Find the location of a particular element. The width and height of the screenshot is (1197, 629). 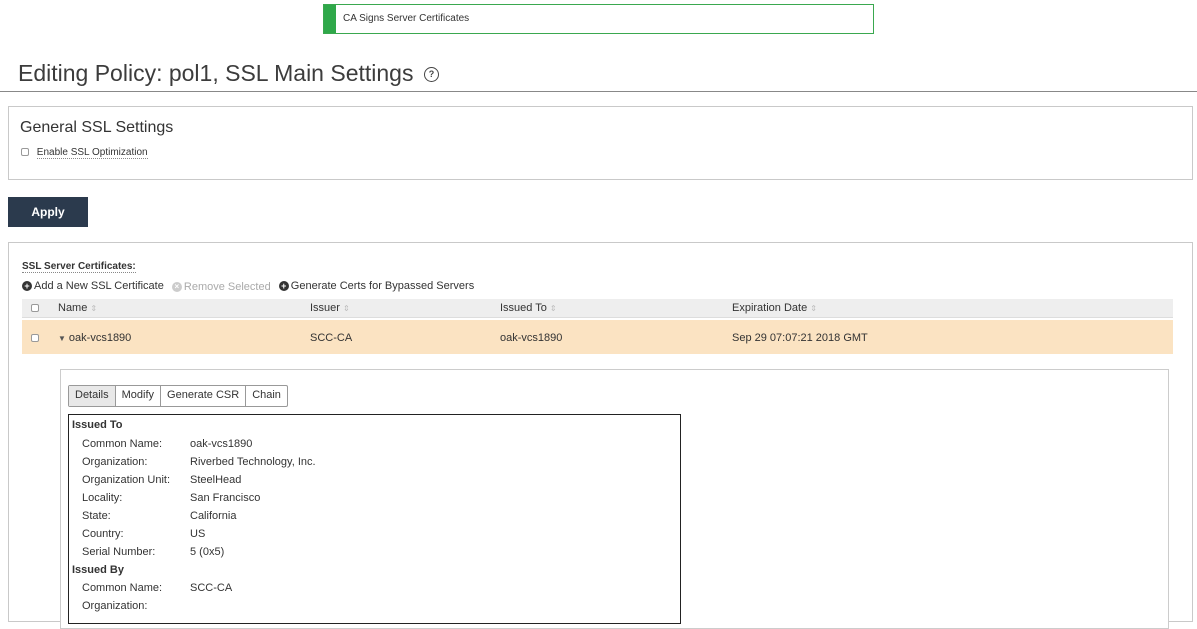

field-value: SteelHead is located at coordinates (216, 480).